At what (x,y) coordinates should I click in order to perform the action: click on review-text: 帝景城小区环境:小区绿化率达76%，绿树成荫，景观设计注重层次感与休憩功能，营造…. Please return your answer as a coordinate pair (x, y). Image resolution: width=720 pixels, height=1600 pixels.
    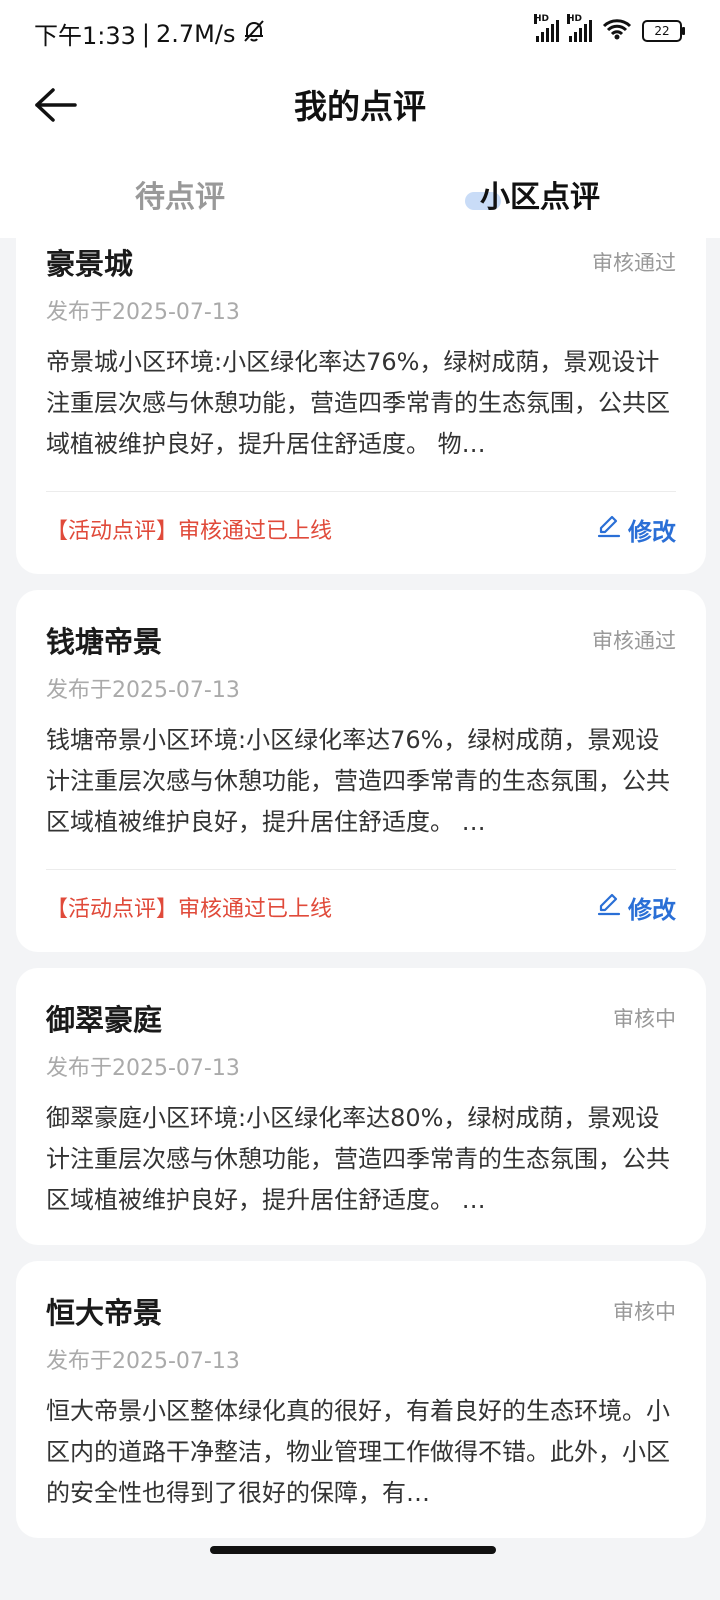
    Looking at the image, I should click on (358, 403).